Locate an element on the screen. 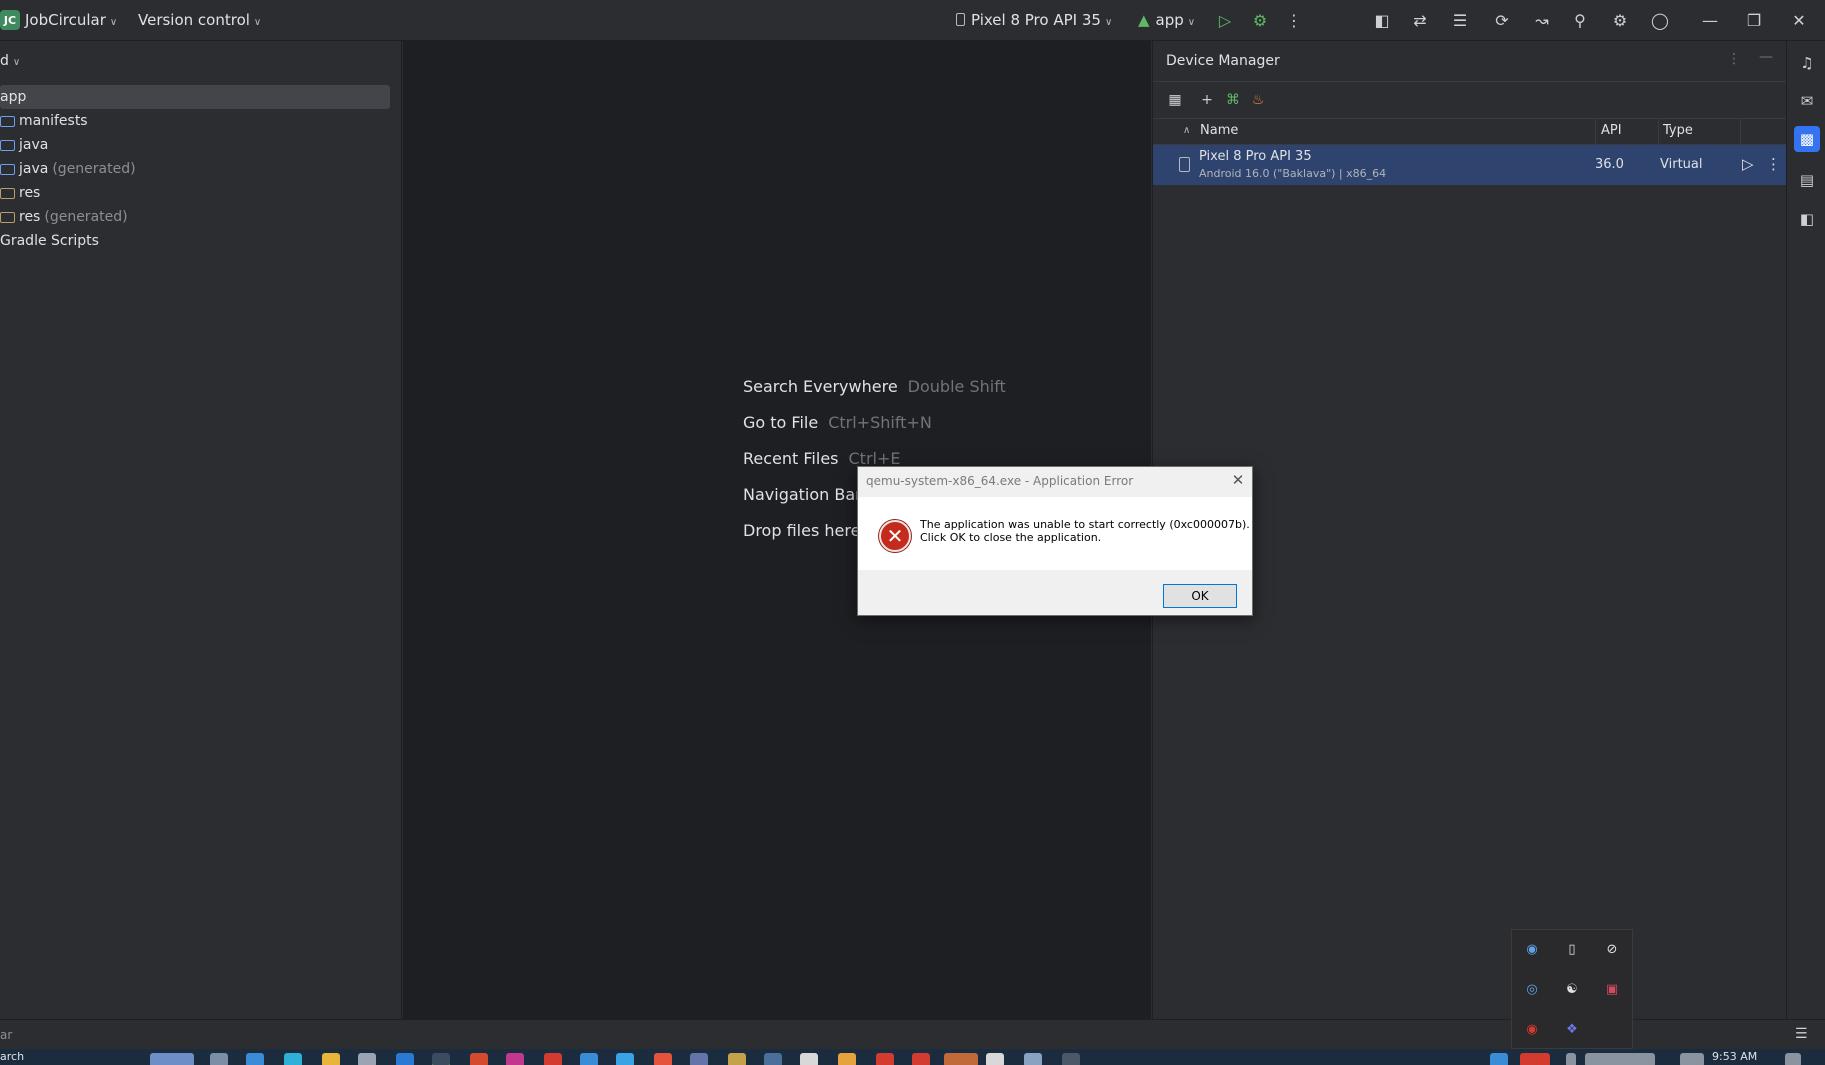 The height and width of the screenshot is (1065, 1825). layout-icon: ☰ is located at coordinates (1801, 1034).